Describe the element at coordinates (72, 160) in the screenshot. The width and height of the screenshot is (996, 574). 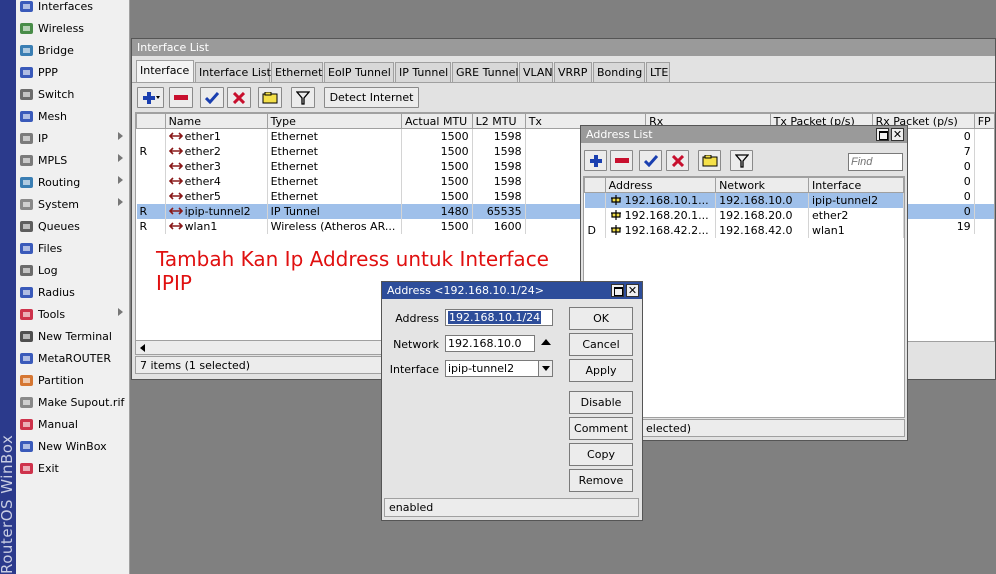
I see `sidebar-item-mpls: MPLS` at that location.